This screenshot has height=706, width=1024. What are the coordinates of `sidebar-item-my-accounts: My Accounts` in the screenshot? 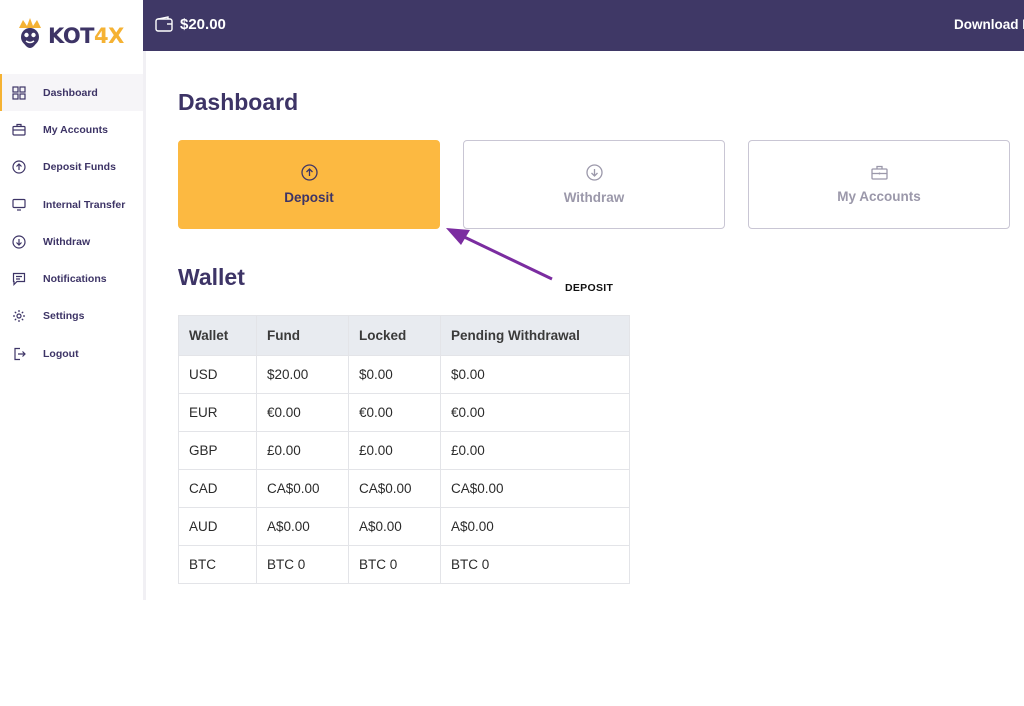 It's located at (71, 129).